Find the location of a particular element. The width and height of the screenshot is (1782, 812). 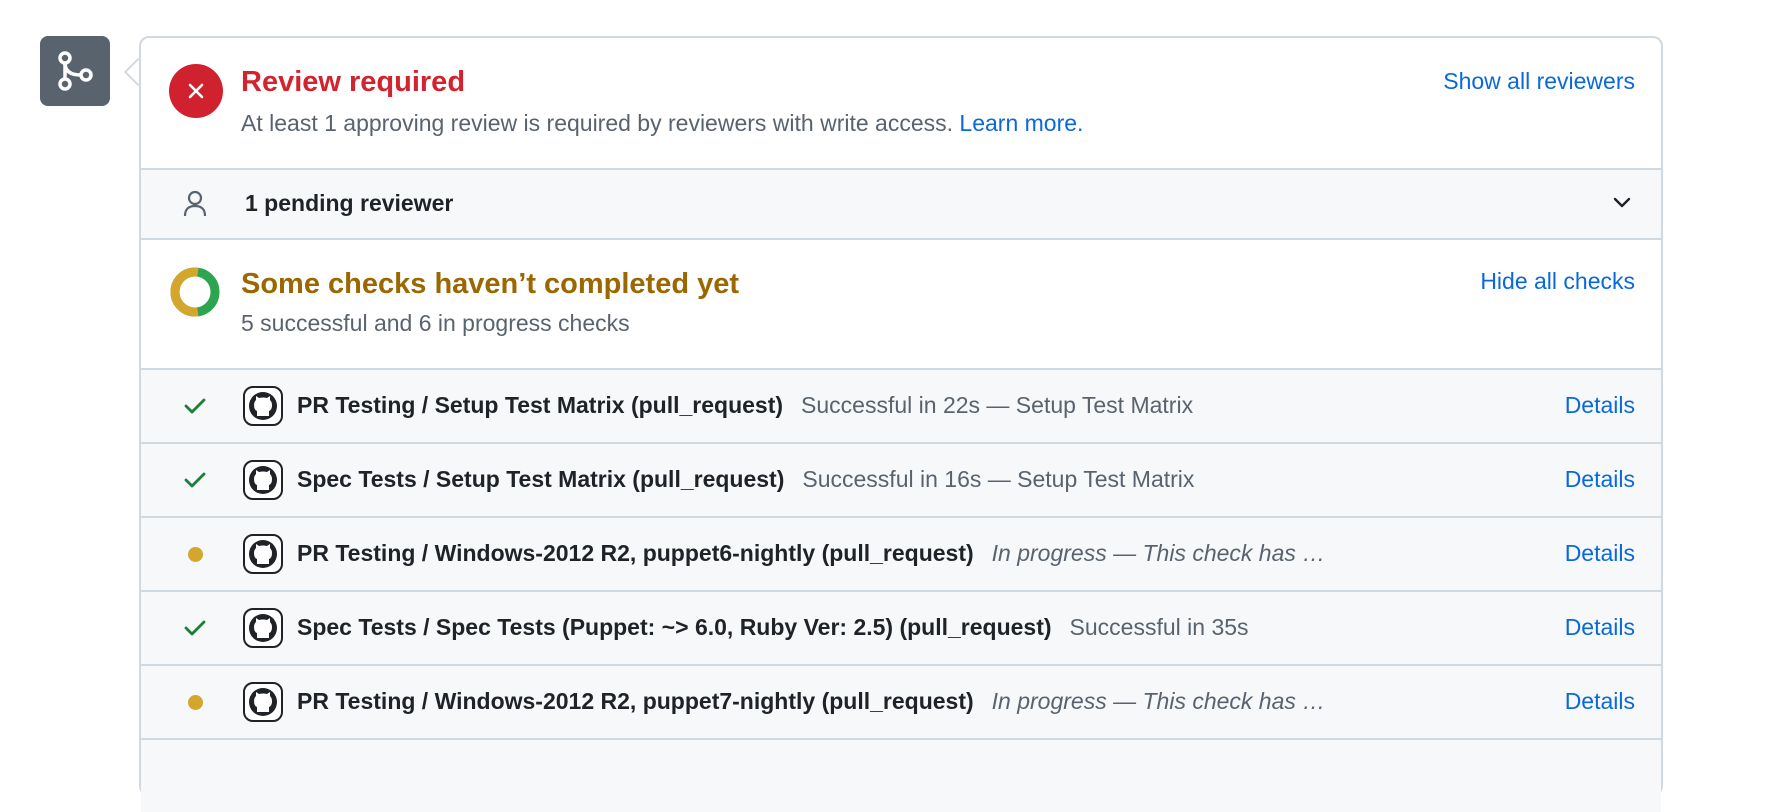

chevron-down-icon is located at coordinates (1622, 203).